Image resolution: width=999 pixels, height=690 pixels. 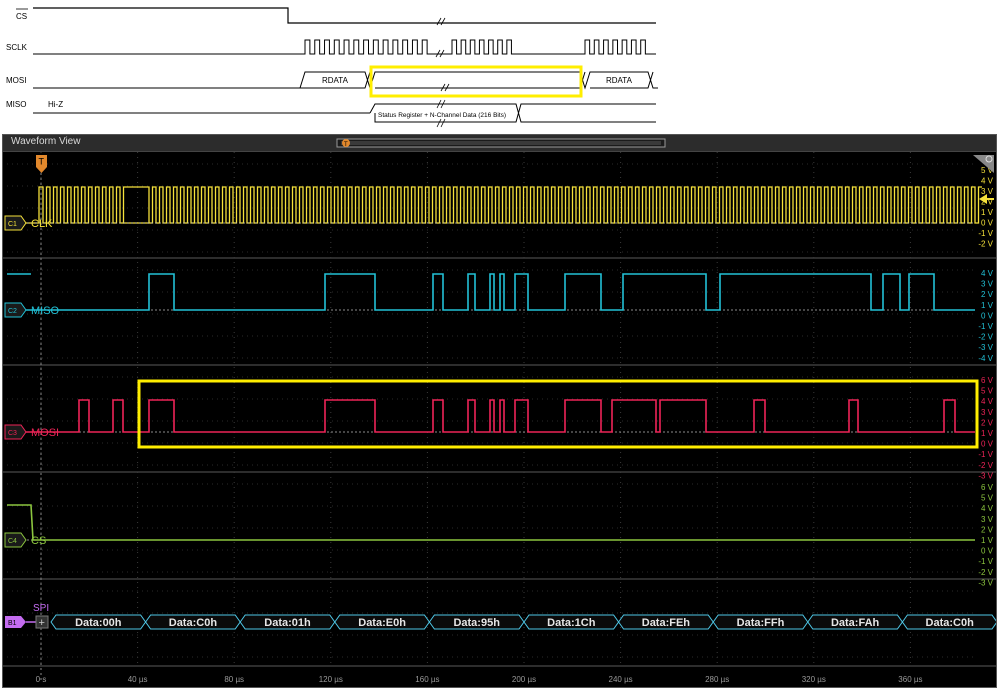 What do you see at coordinates (987, 551) in the screenshot?
I see `scale-tick-c4: 0 V` at bounding box center [987, 551].